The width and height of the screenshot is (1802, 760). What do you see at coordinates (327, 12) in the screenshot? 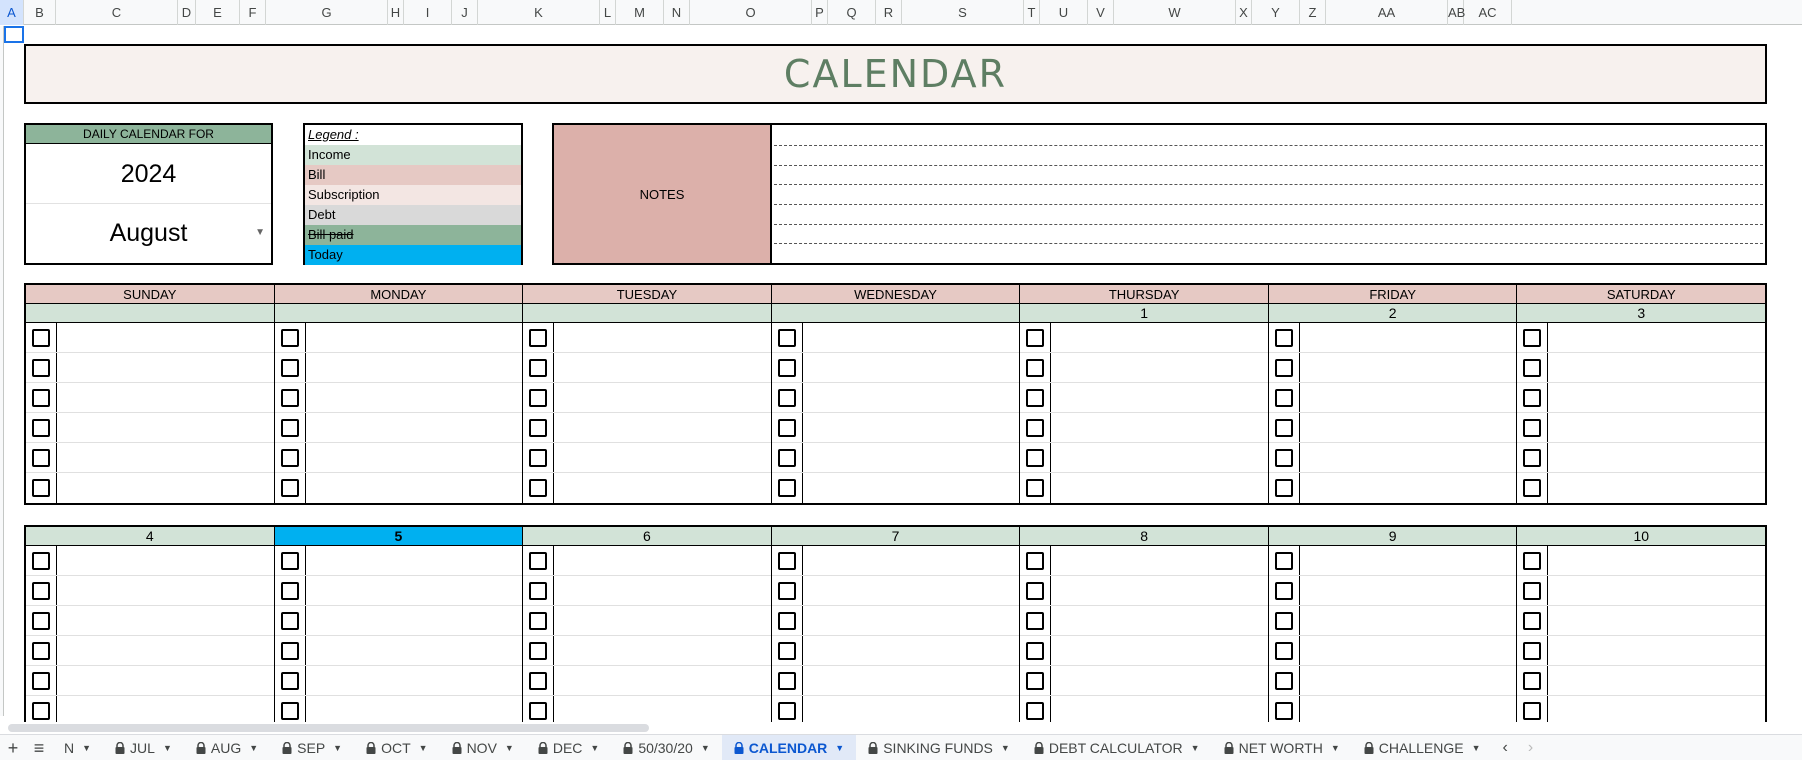
I see `column-header-g: G` at bounding box center [327, 12].